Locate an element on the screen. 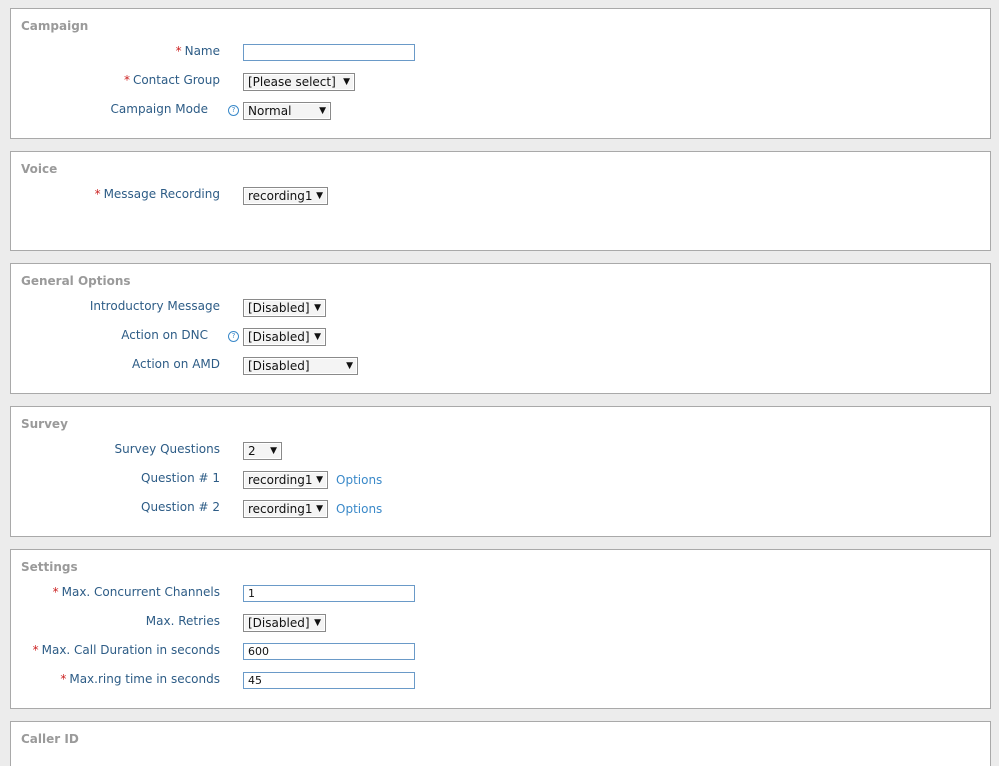 The image size is (999, 766). question-1-select: recording1 ▼ is located at coordinates (285, 480).